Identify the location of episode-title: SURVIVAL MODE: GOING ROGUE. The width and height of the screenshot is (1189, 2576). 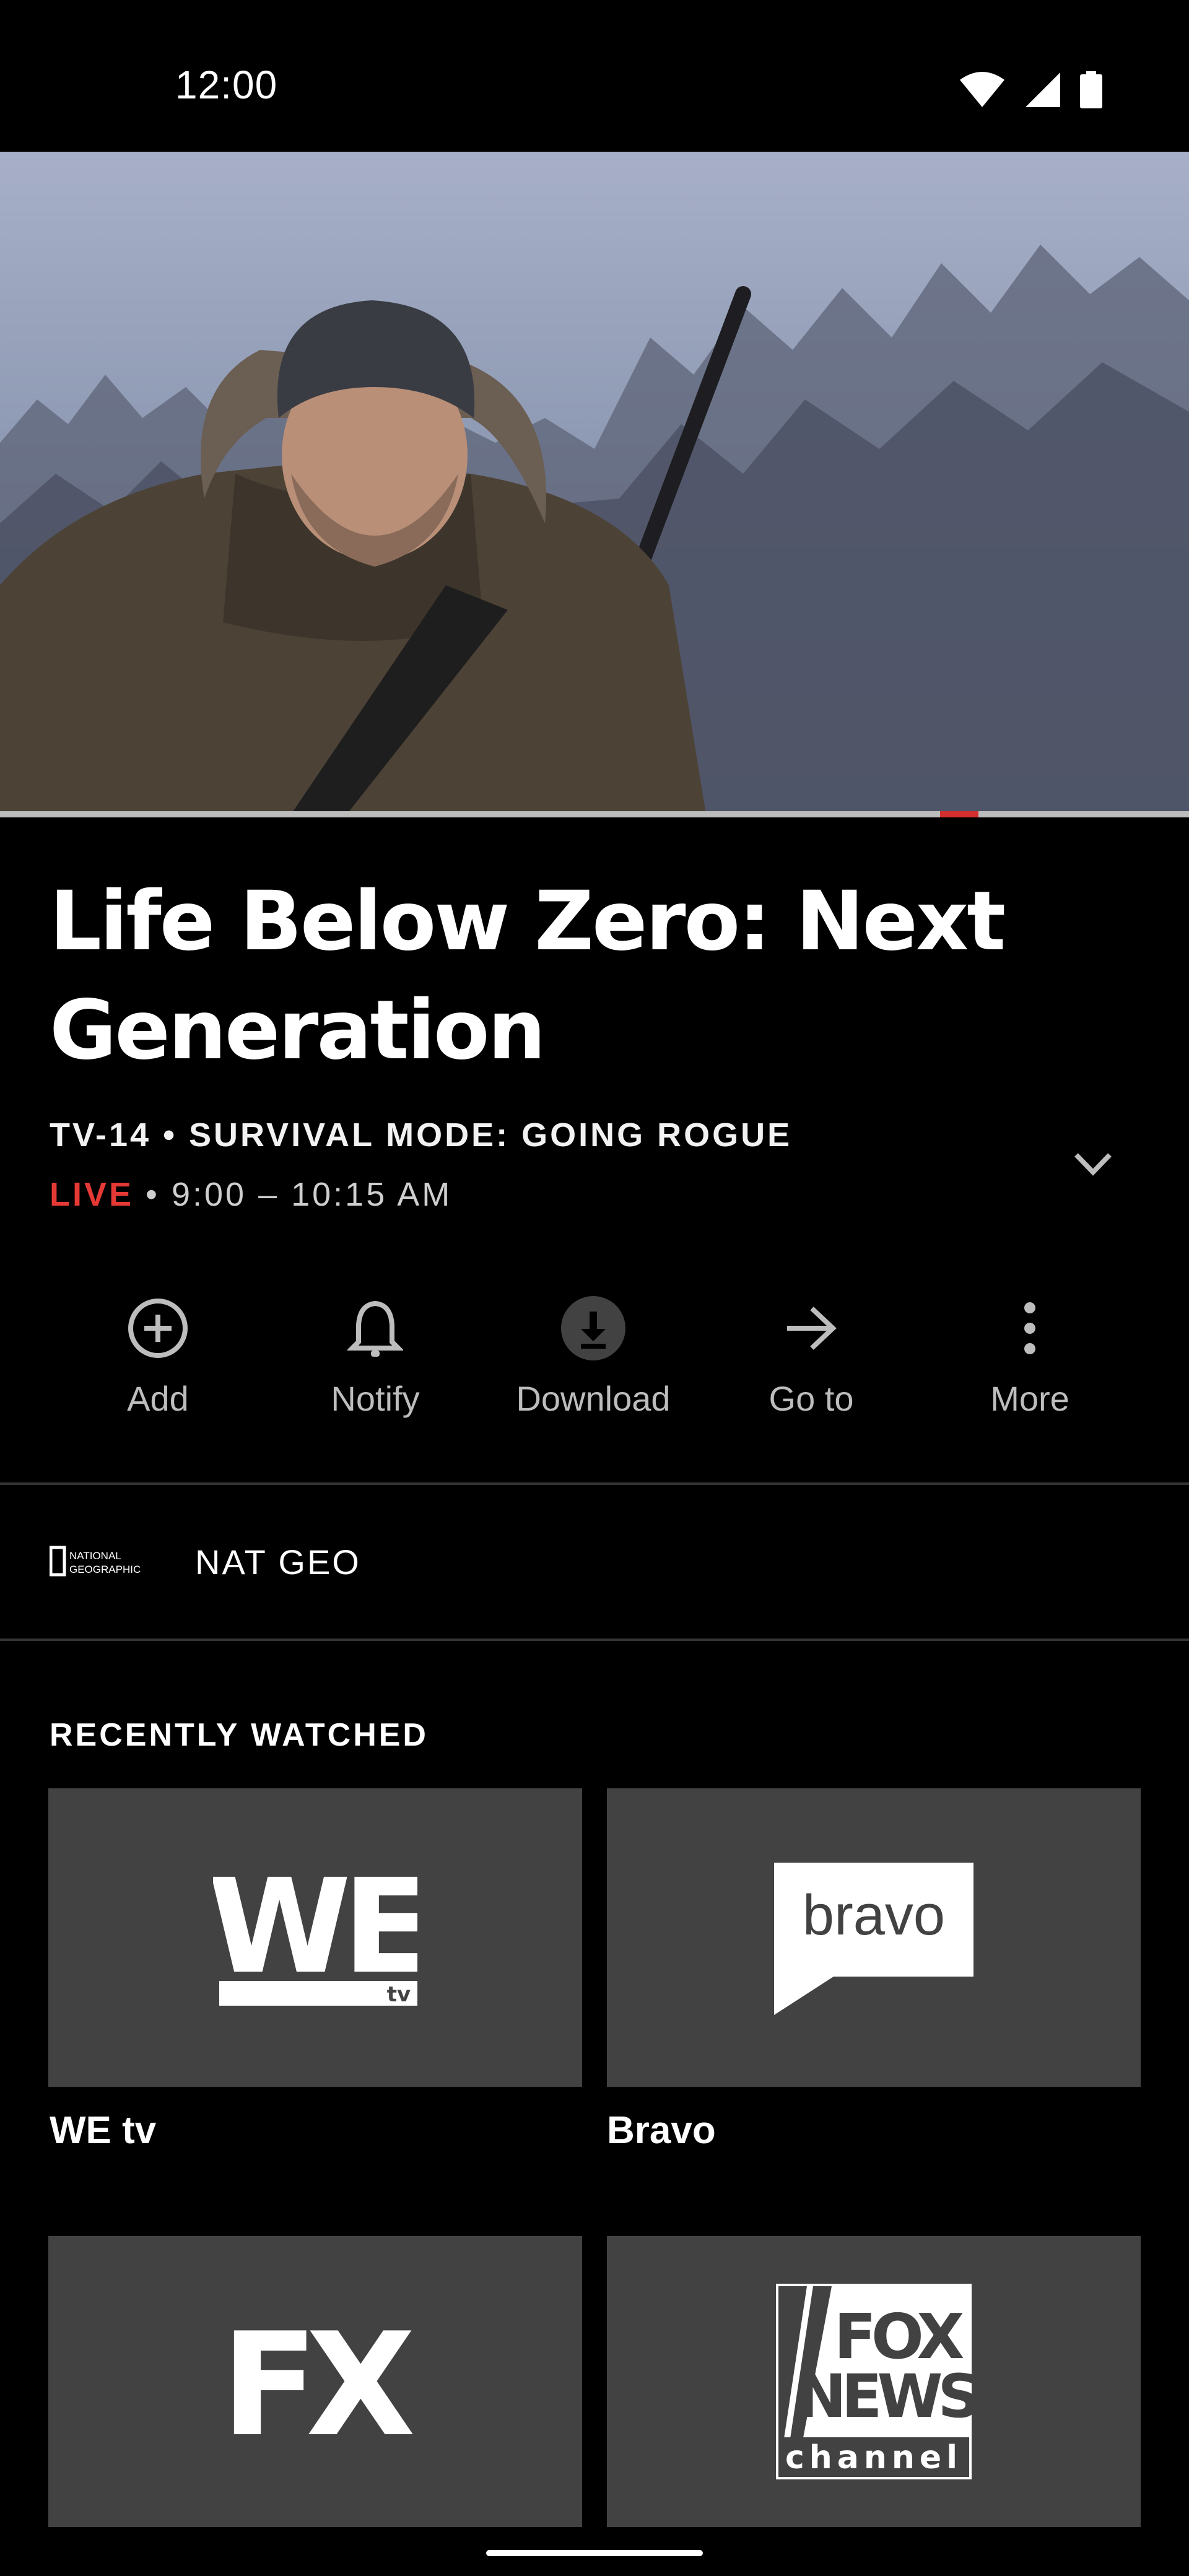
(491, 1135).